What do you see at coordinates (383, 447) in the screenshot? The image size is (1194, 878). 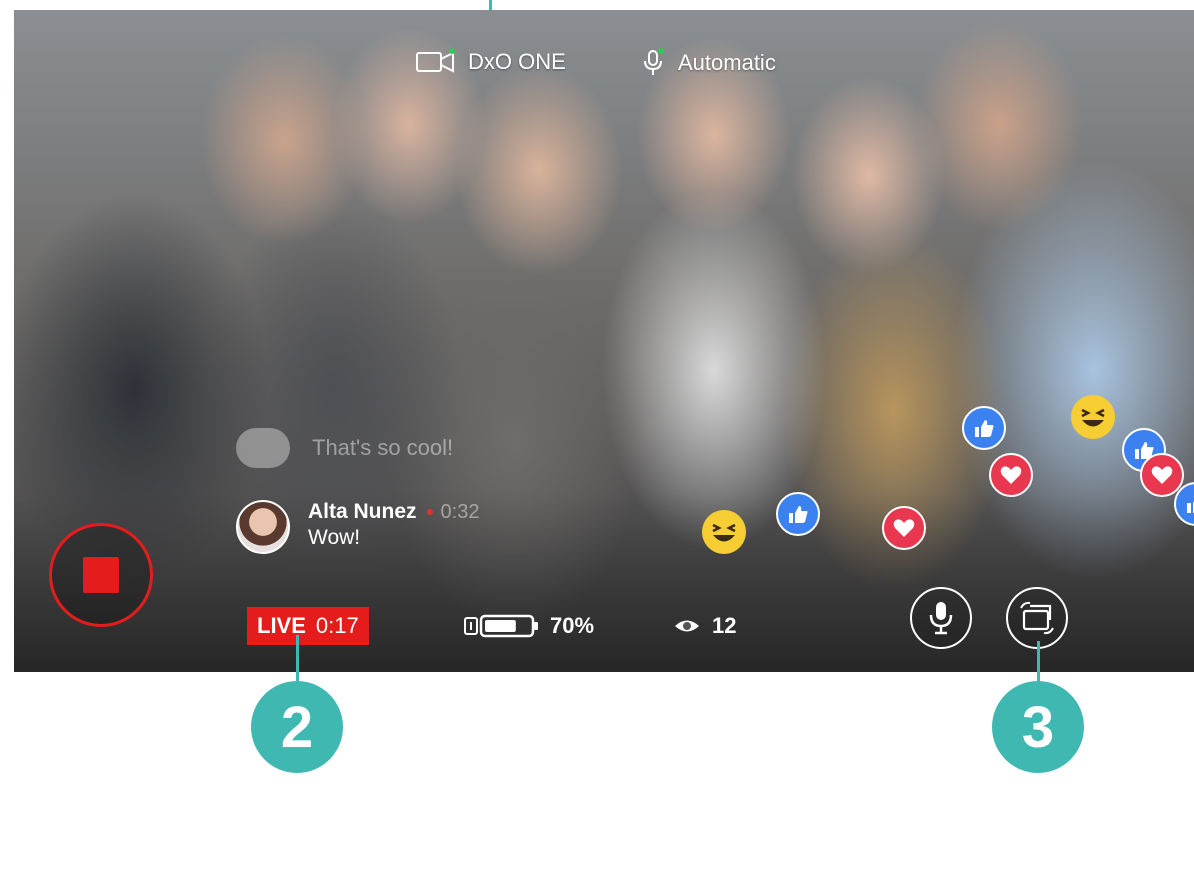 I see `comment-text: That's so cool!` at bounding box center [383, 447].